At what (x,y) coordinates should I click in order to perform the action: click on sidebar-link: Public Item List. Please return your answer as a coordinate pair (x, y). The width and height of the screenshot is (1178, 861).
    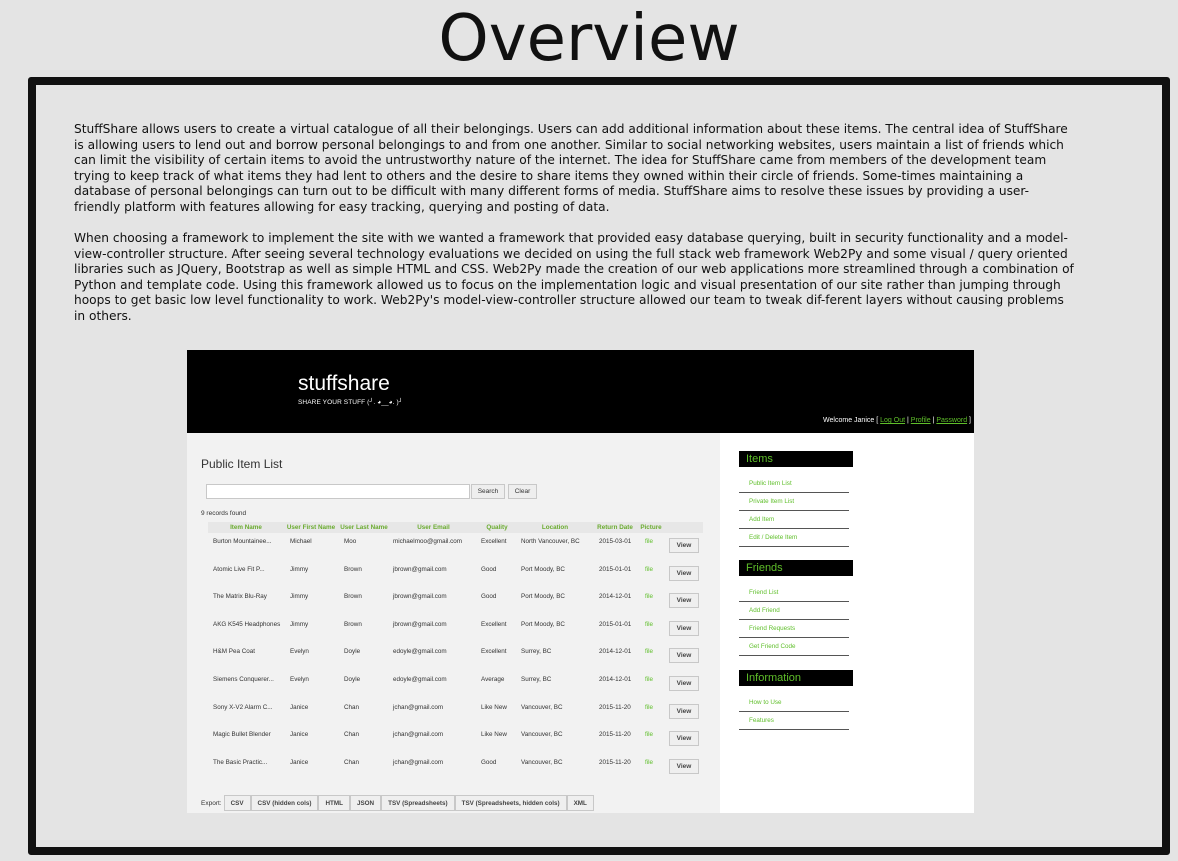
    Looking at the image, I should click on (794, 484).